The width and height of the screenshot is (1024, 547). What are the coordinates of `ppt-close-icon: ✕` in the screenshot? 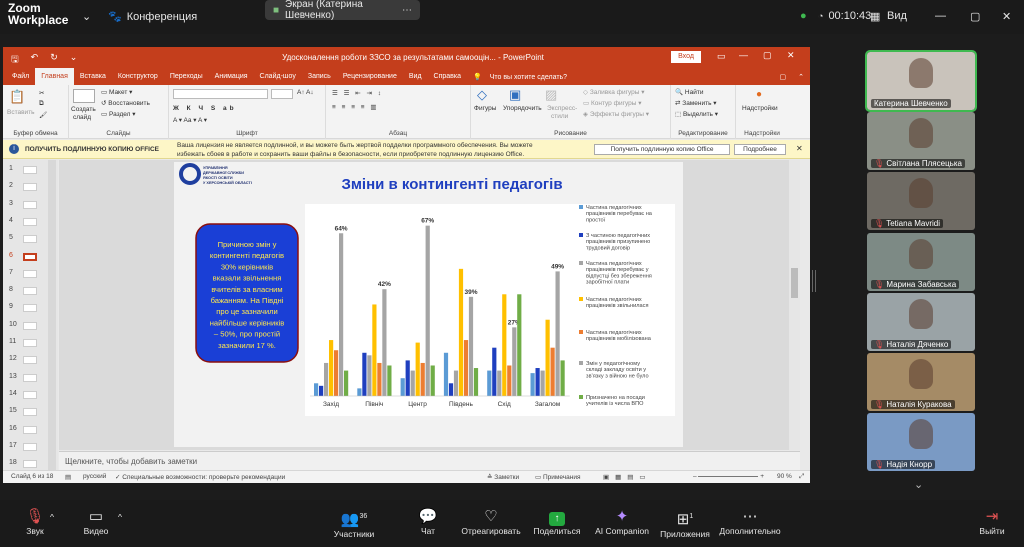 It's located at (791, 55).